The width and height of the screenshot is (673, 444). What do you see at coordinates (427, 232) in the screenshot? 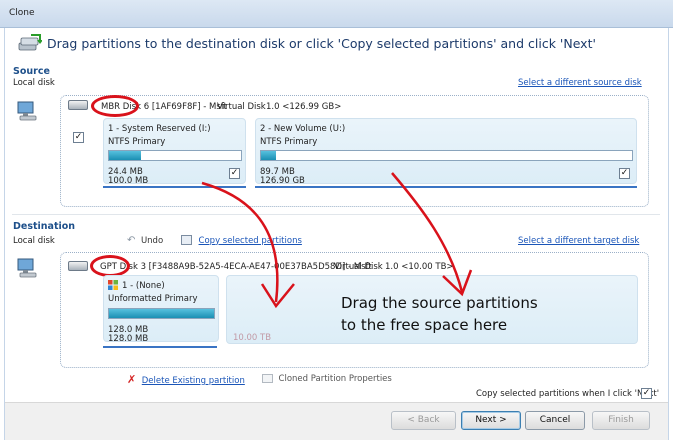
I see `annotation-arrow-right` at bounding box center [427, 232].